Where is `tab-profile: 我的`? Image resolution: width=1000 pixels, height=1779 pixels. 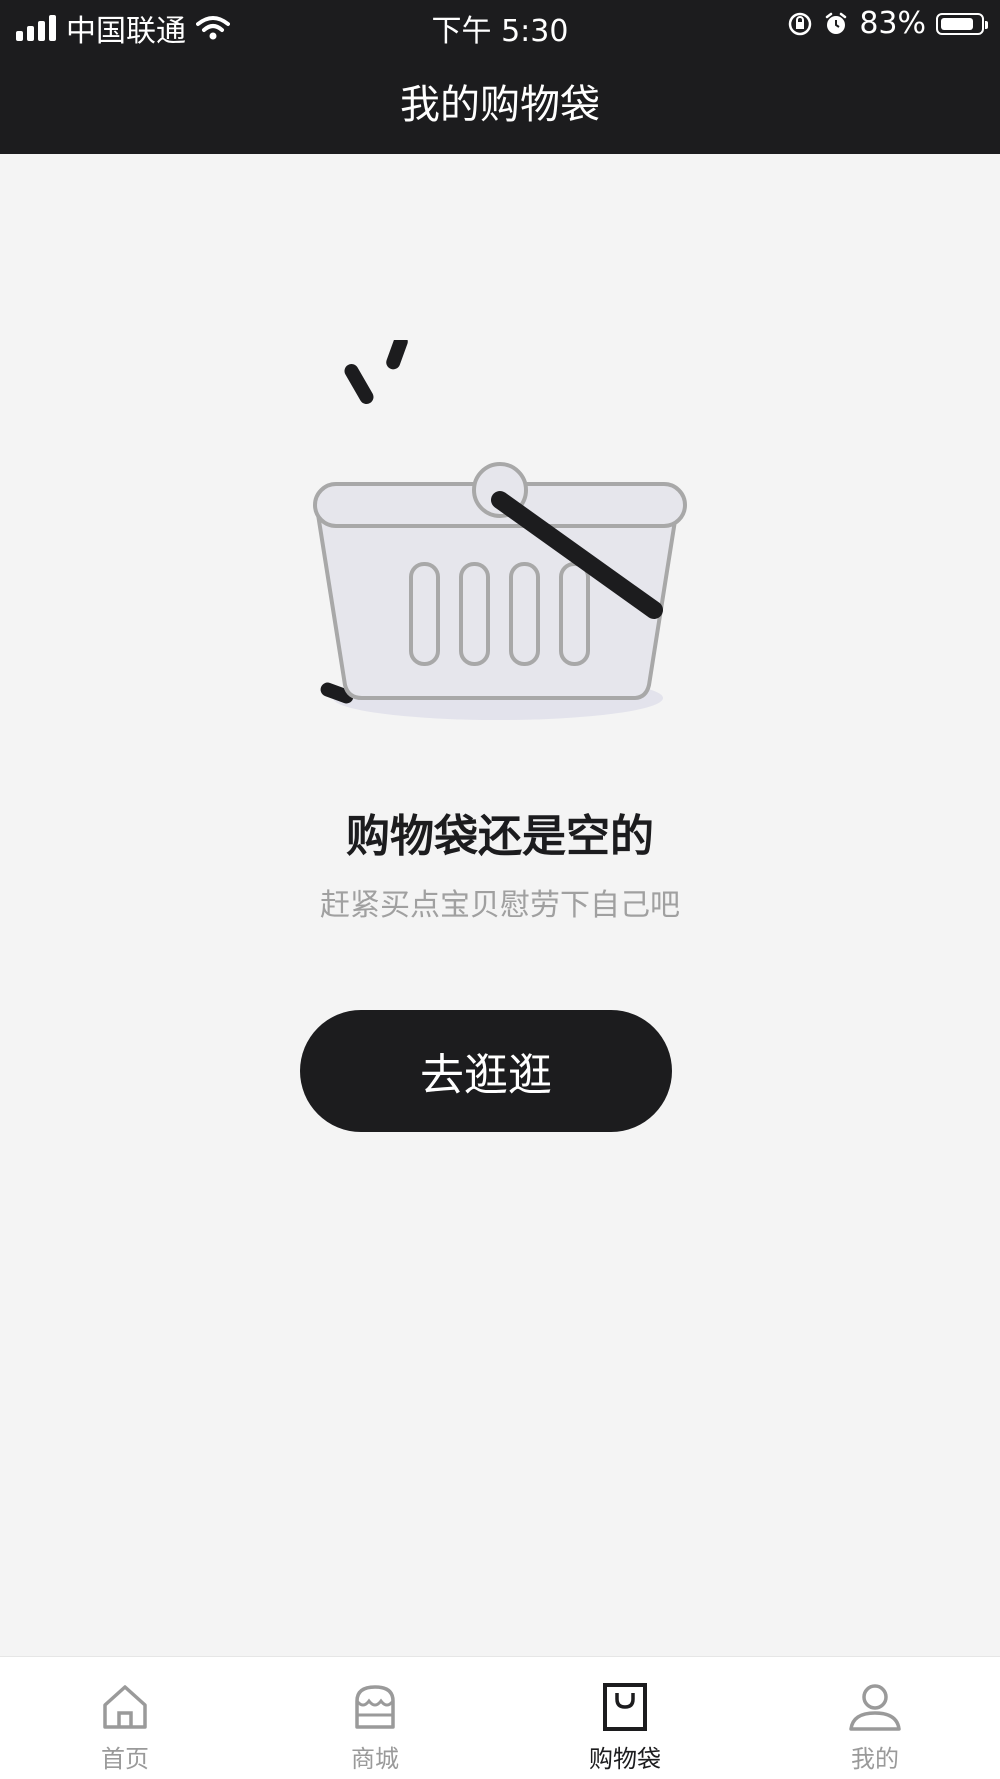 tab-profile: 我的 is located at coordinates (875, 1718).